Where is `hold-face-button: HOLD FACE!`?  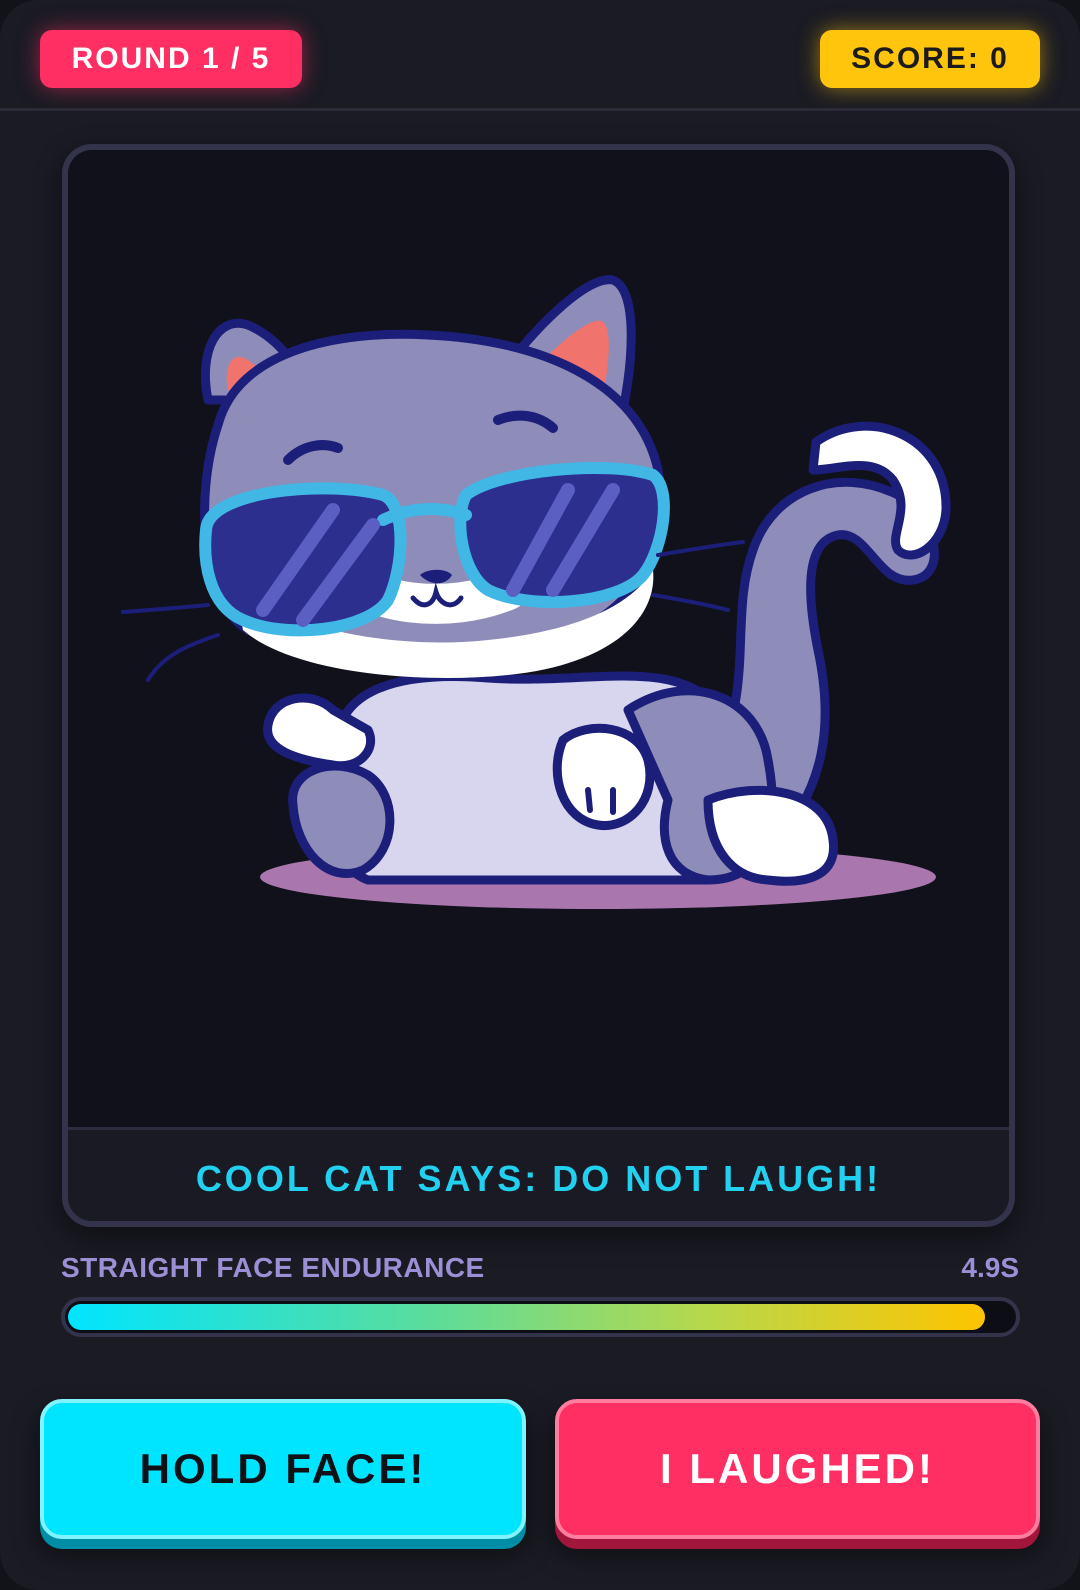 hold-face-button: HOLD FACE! is located at coordinates (283, 1469).